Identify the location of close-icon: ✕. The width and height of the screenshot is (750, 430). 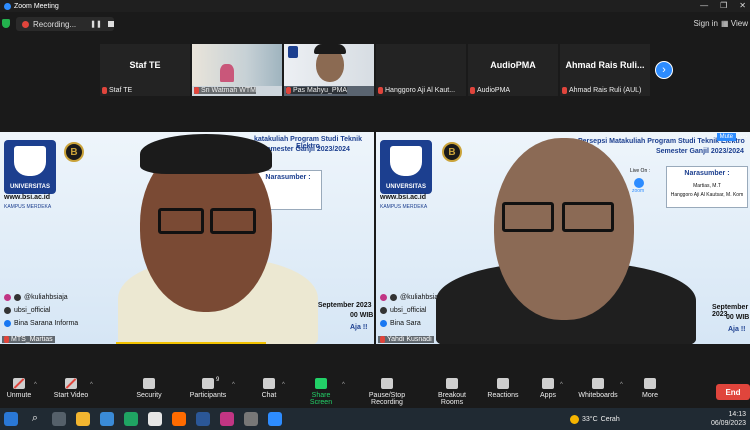
(742, 5).